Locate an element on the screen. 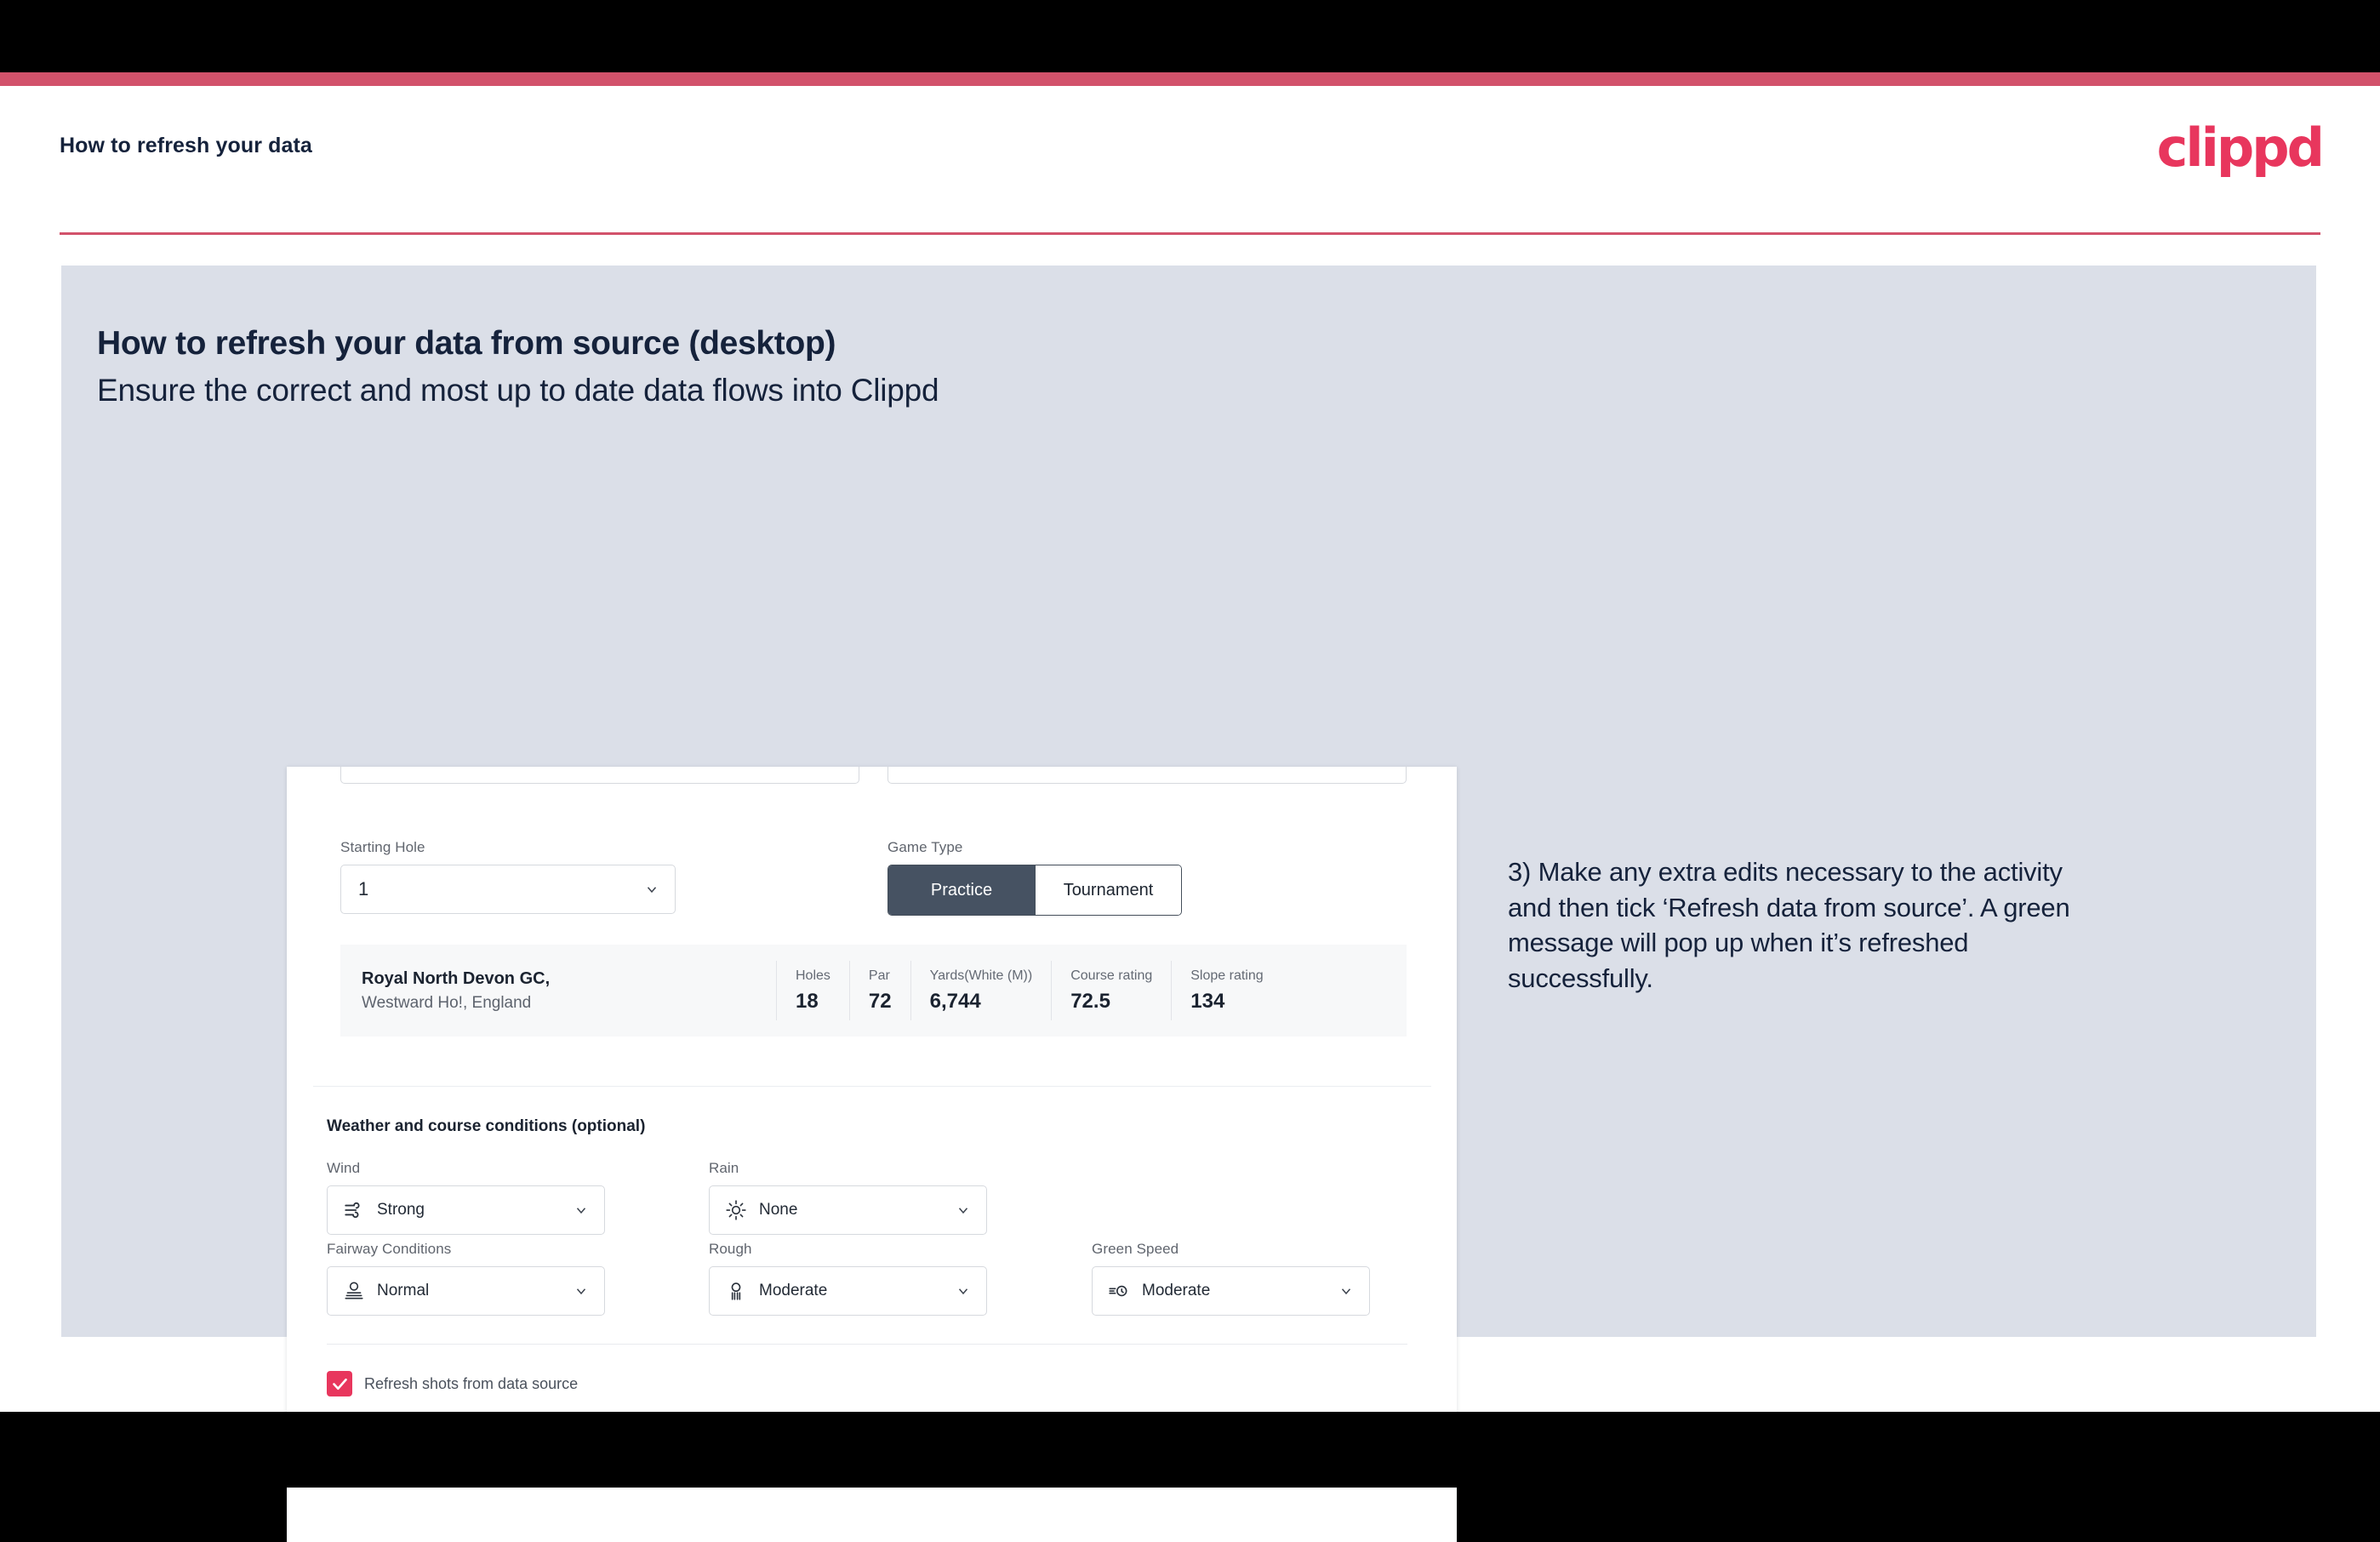  fairway-conditions-select: Normal is located at coordinates (466, 1291).